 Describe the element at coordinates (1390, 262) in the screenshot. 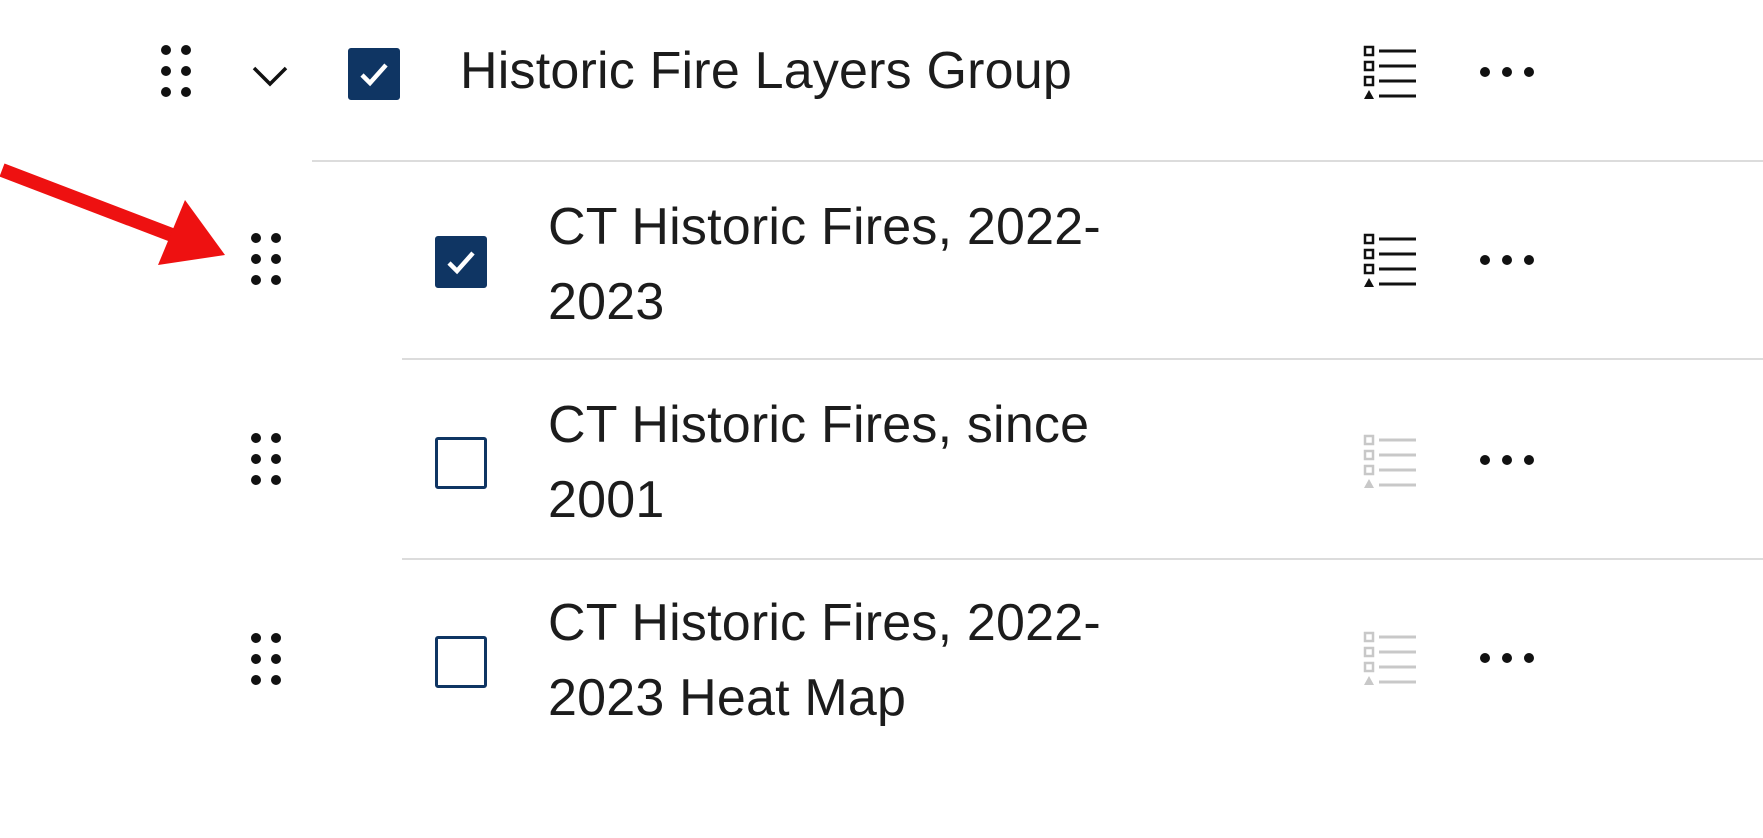

I see `layer-legend-icon` at that location.